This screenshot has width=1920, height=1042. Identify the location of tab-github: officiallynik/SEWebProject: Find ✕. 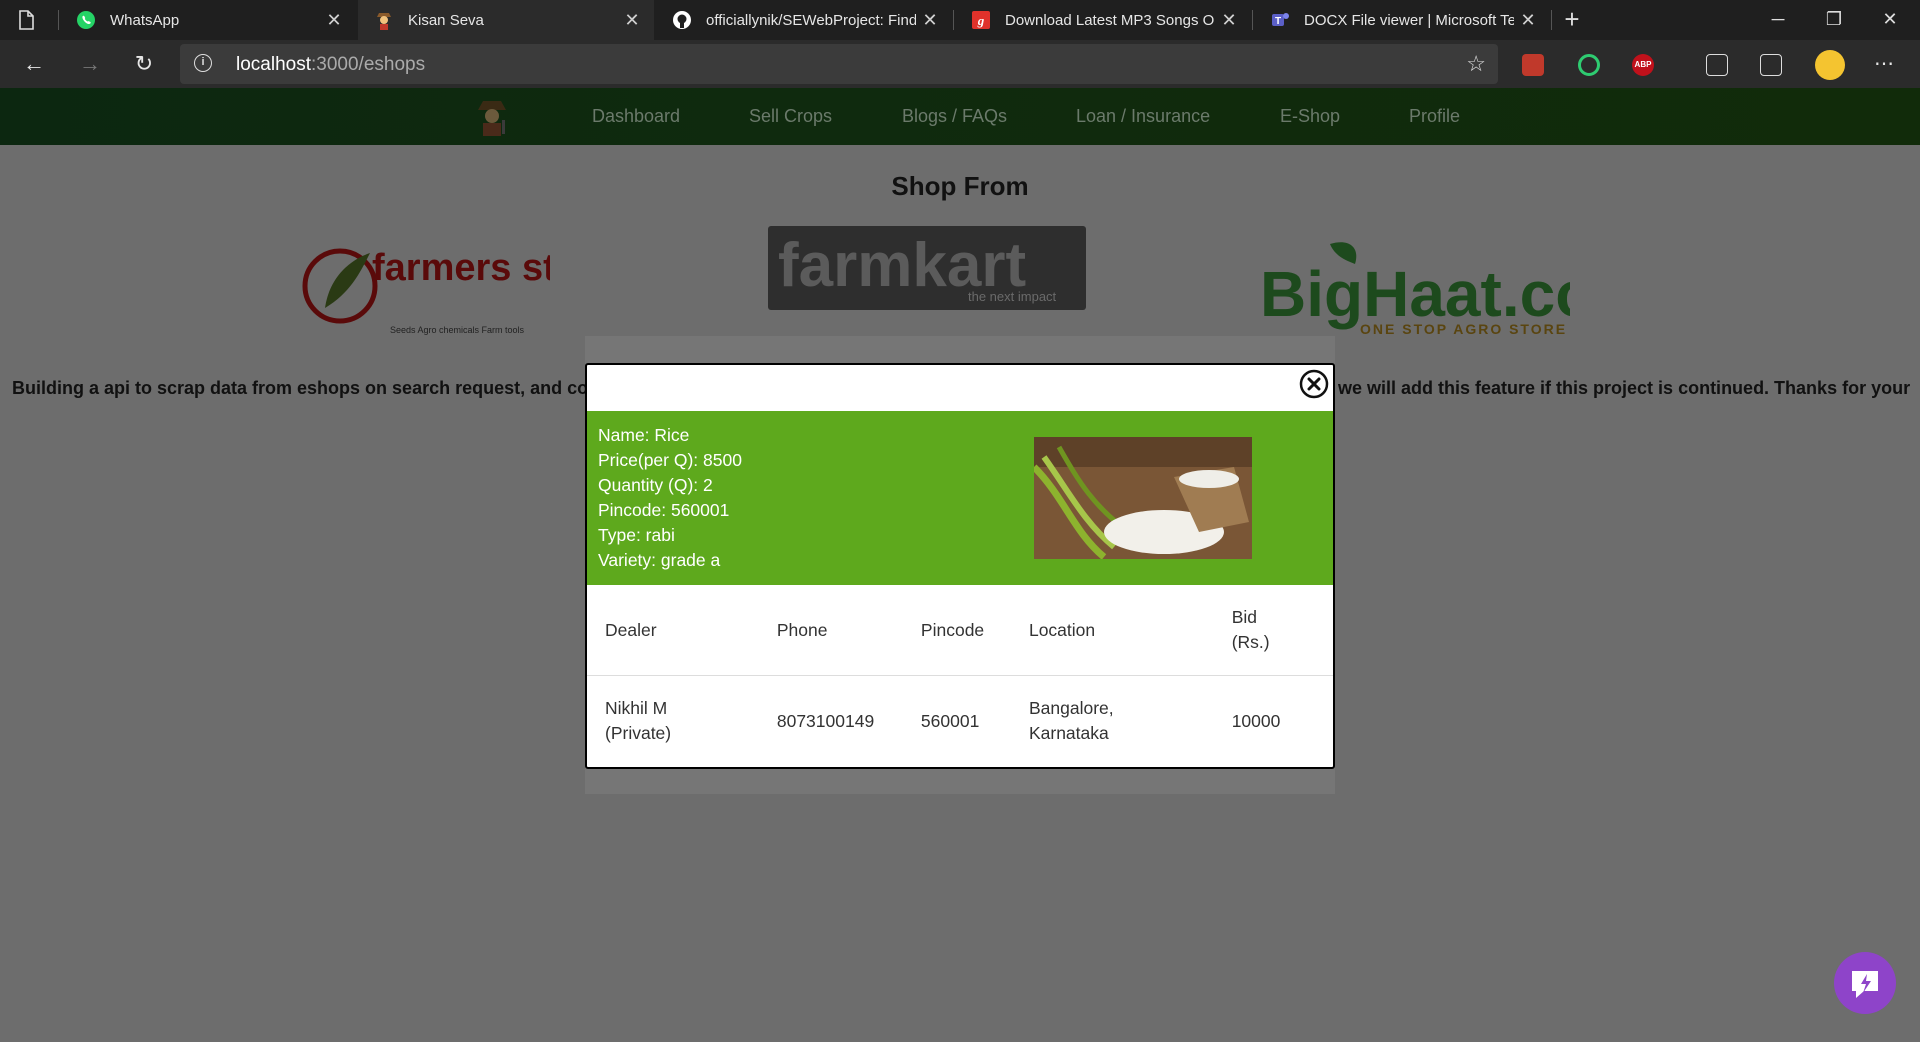
(804, 20).